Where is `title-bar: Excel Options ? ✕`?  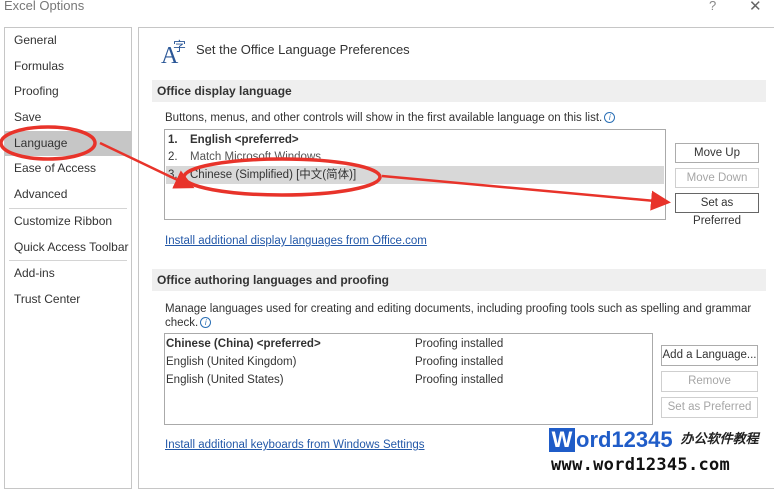 title-bar: Excel Options ? ✕ is located at coordinates (387, 11).